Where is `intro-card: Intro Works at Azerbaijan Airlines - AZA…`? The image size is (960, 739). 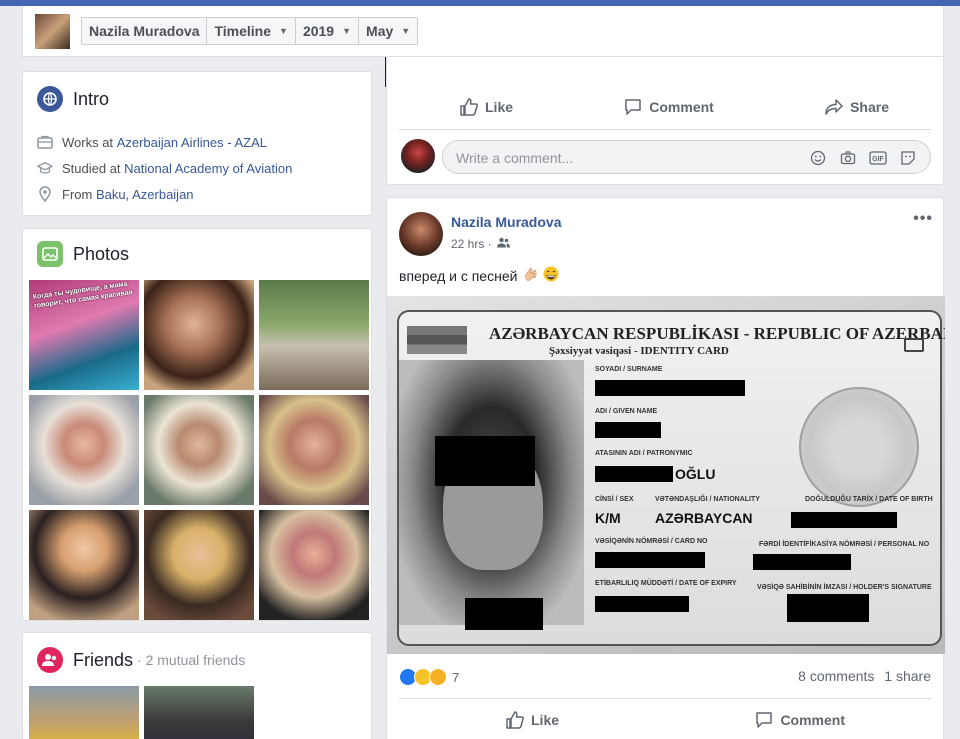
intro-card: Intro Works at Azerbaijan Airlines - AZA… is located at coordinates (197, 143).